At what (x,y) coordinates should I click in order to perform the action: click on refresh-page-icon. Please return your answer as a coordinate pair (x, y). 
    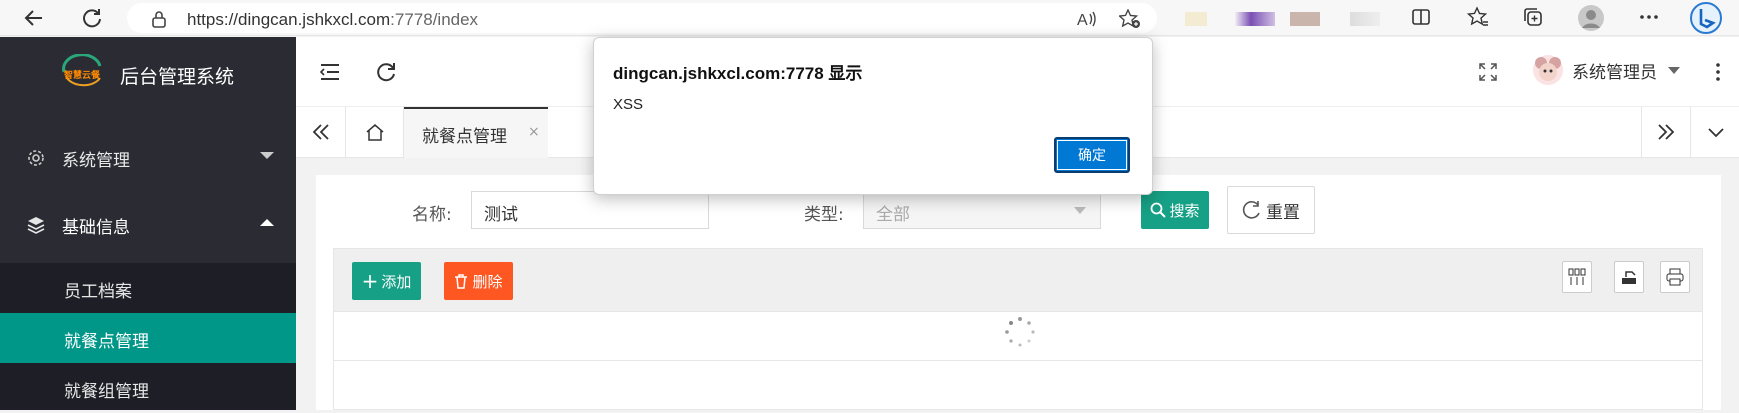
    Looking at the image, I should click on (386, 72).